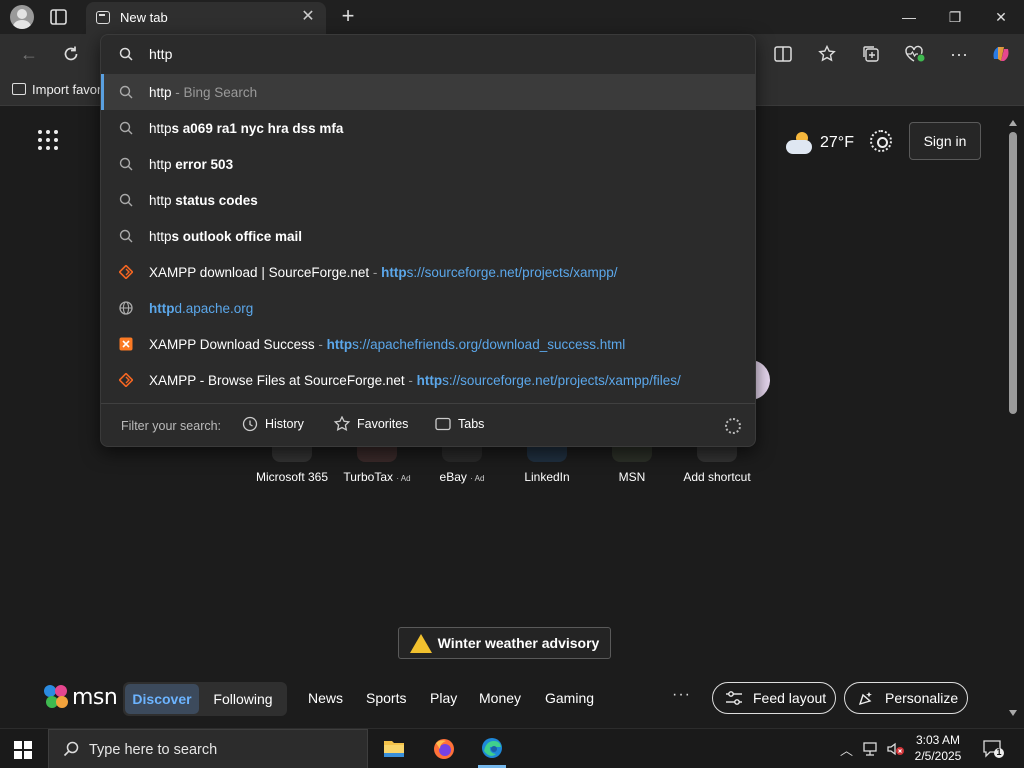  What do you see at coordinates (49, 141) in the screenshot?
I see `app-launcher-icon` at bounding box center [49, 141].